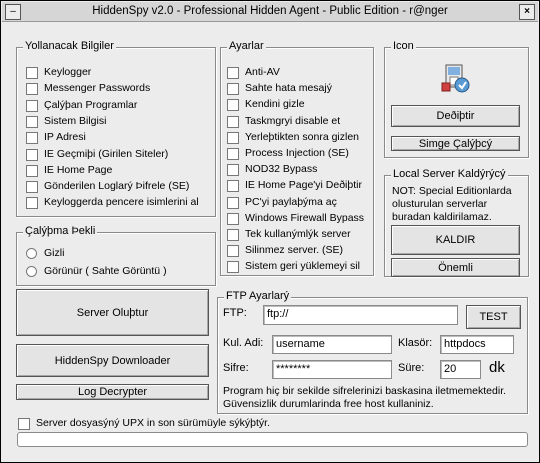 The width and height of the screenshot is (540, 463). I want to click on user-label: Kul. Adi:, so click(243, 343).